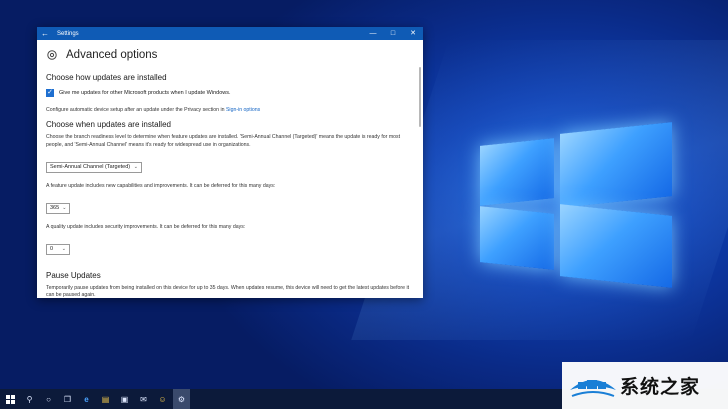 This screenshot has width=728, height=409. I want to click on window-title: Settings, so click(68, 33).